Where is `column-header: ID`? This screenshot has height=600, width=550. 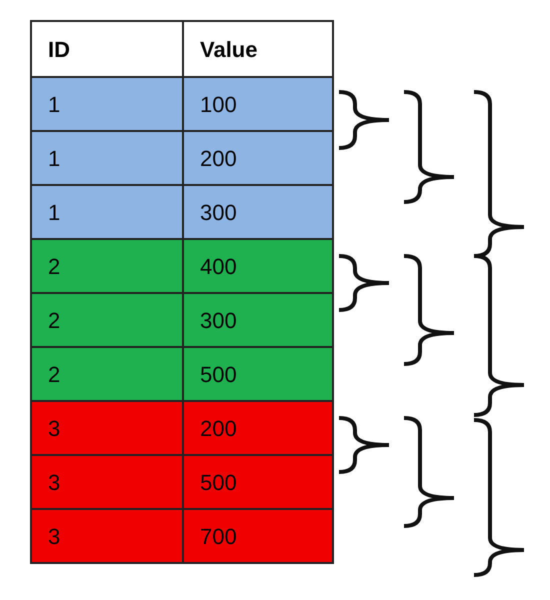
column-header: ID is located at coordinates (59, 50).